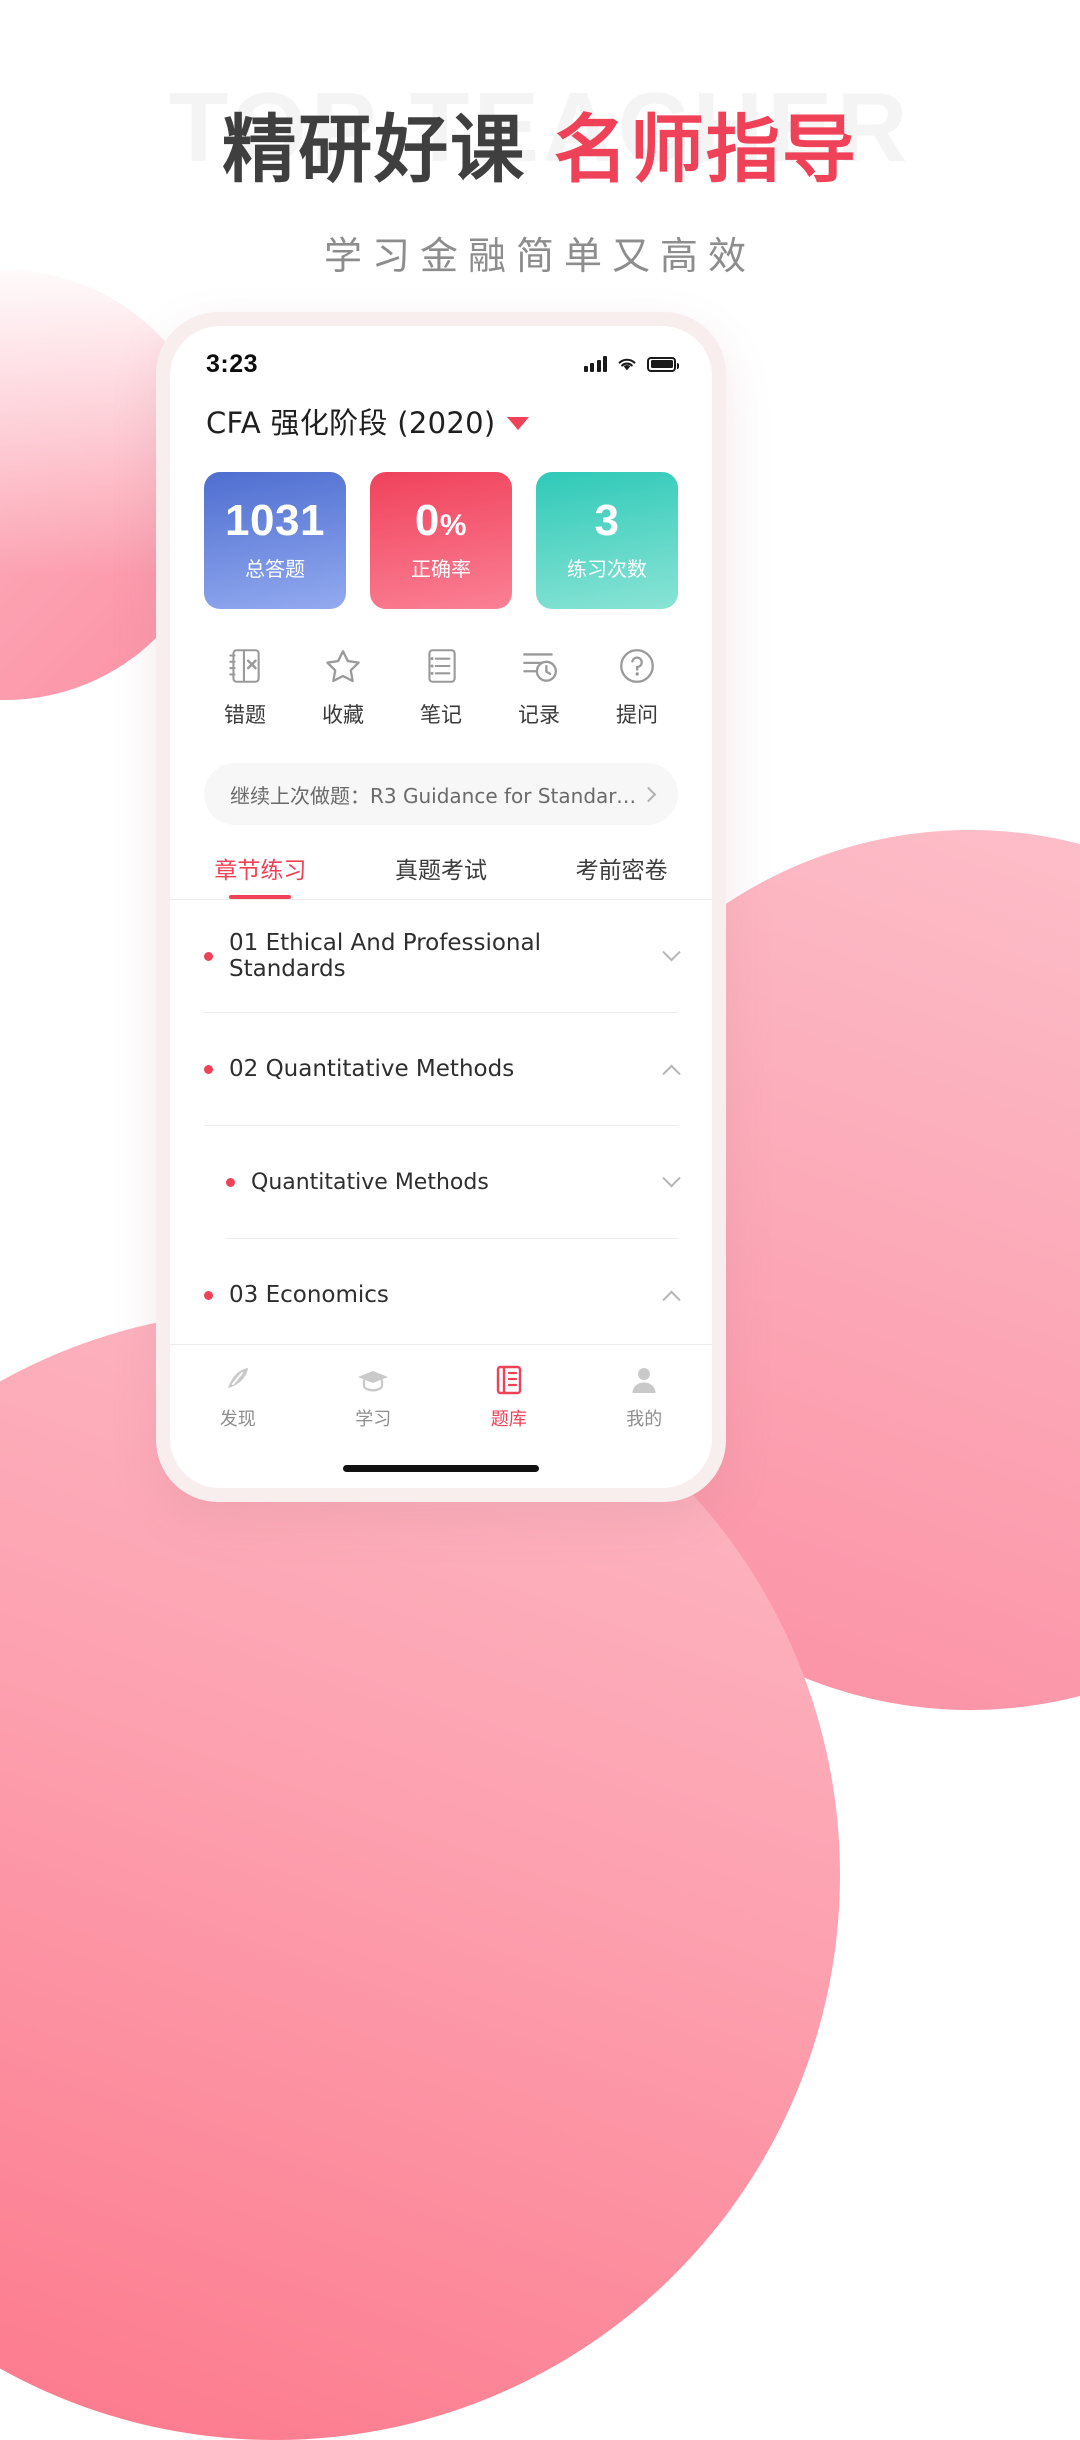 The height and width of the screenshot is (2440, 1080). Describe the element at coordinates (351, 423) in the screenshot. I see `course-title: CFA 强化阶段 (2020)` at that location.